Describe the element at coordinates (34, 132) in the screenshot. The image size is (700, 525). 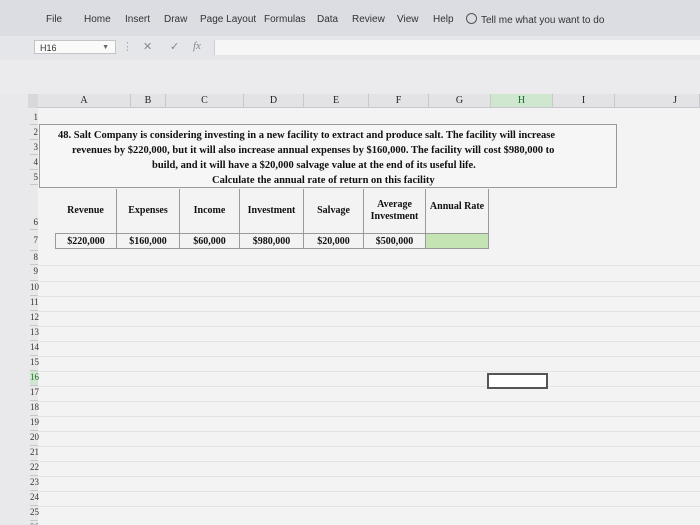
I see `row-header-2: 2` at that location.